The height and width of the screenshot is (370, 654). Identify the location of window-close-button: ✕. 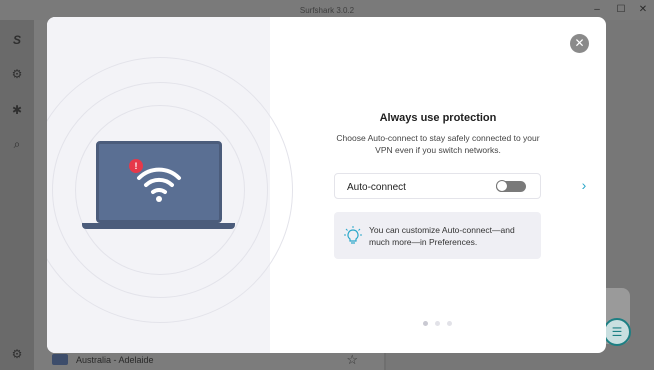
(643, 10).